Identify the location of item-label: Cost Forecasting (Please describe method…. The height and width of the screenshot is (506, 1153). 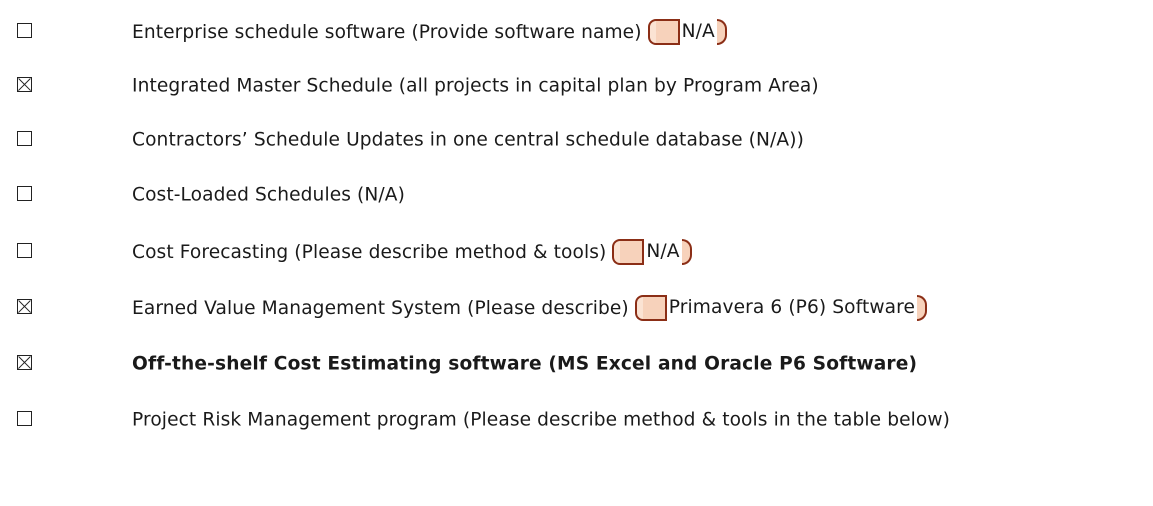
(369, 252).